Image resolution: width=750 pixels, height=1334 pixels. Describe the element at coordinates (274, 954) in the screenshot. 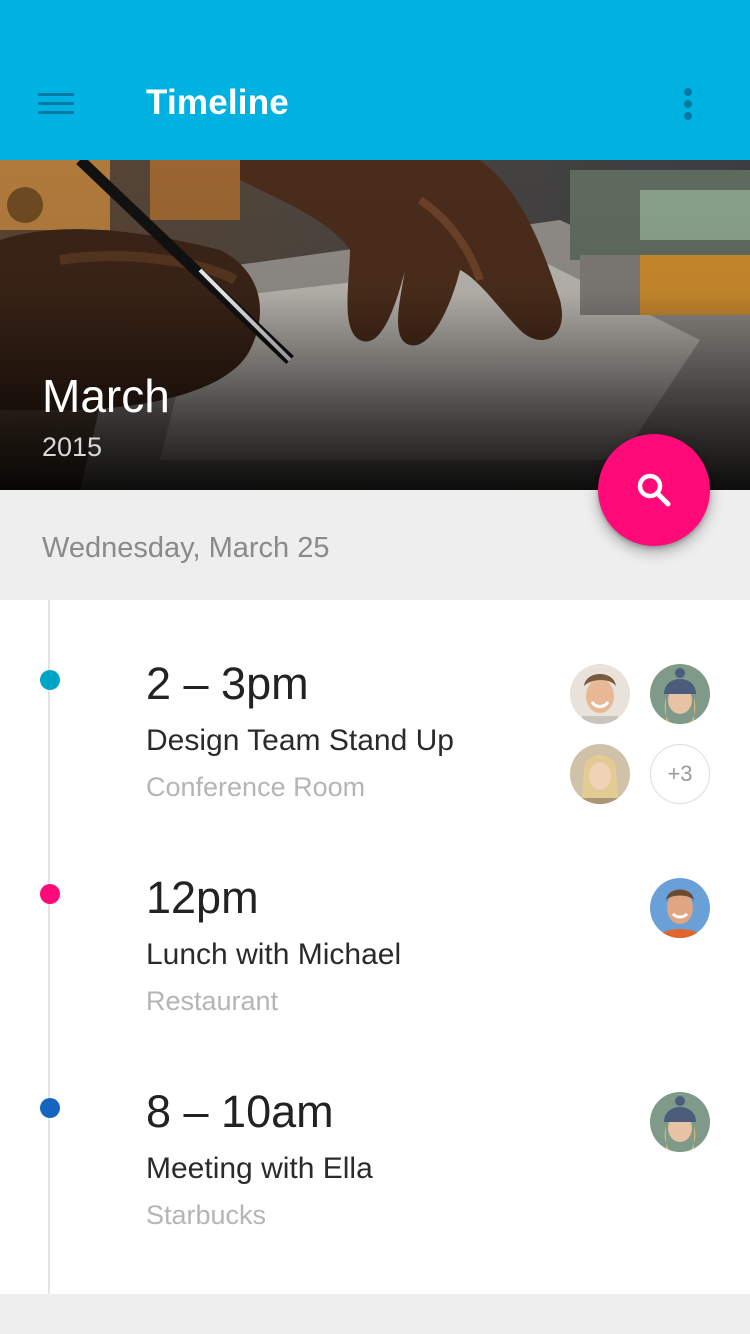

I see `event-title: Lunch with Michael` at that location.